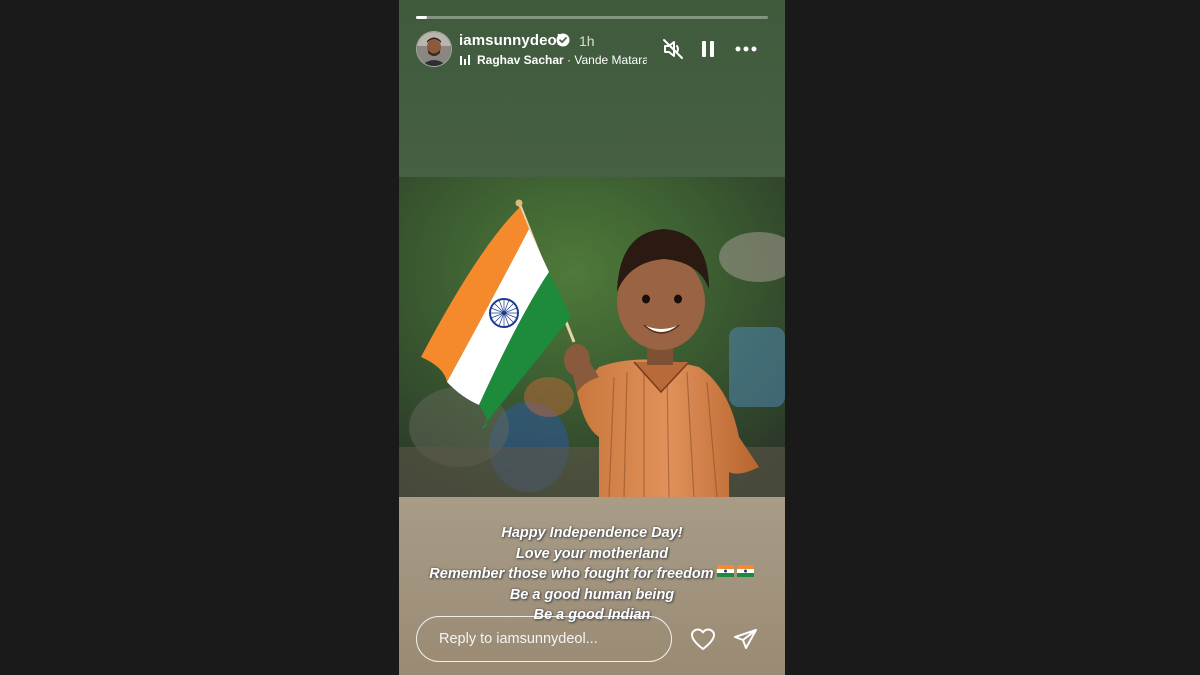 This screenshot has width=1200, height=675. Describe the element at coordinates (421, 17) in the screenshot. I see `story-progress-fill` at that location.